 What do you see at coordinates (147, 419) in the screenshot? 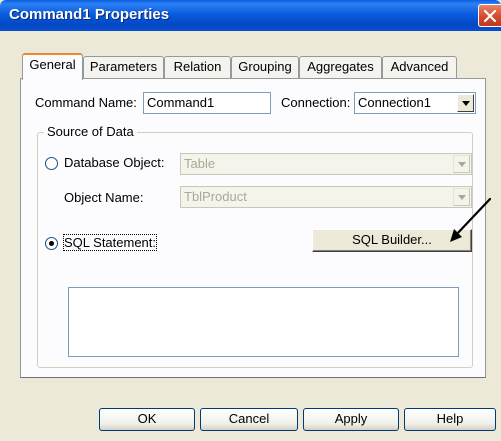
I see `ok-button: OK` at bounding box center [147, 419].